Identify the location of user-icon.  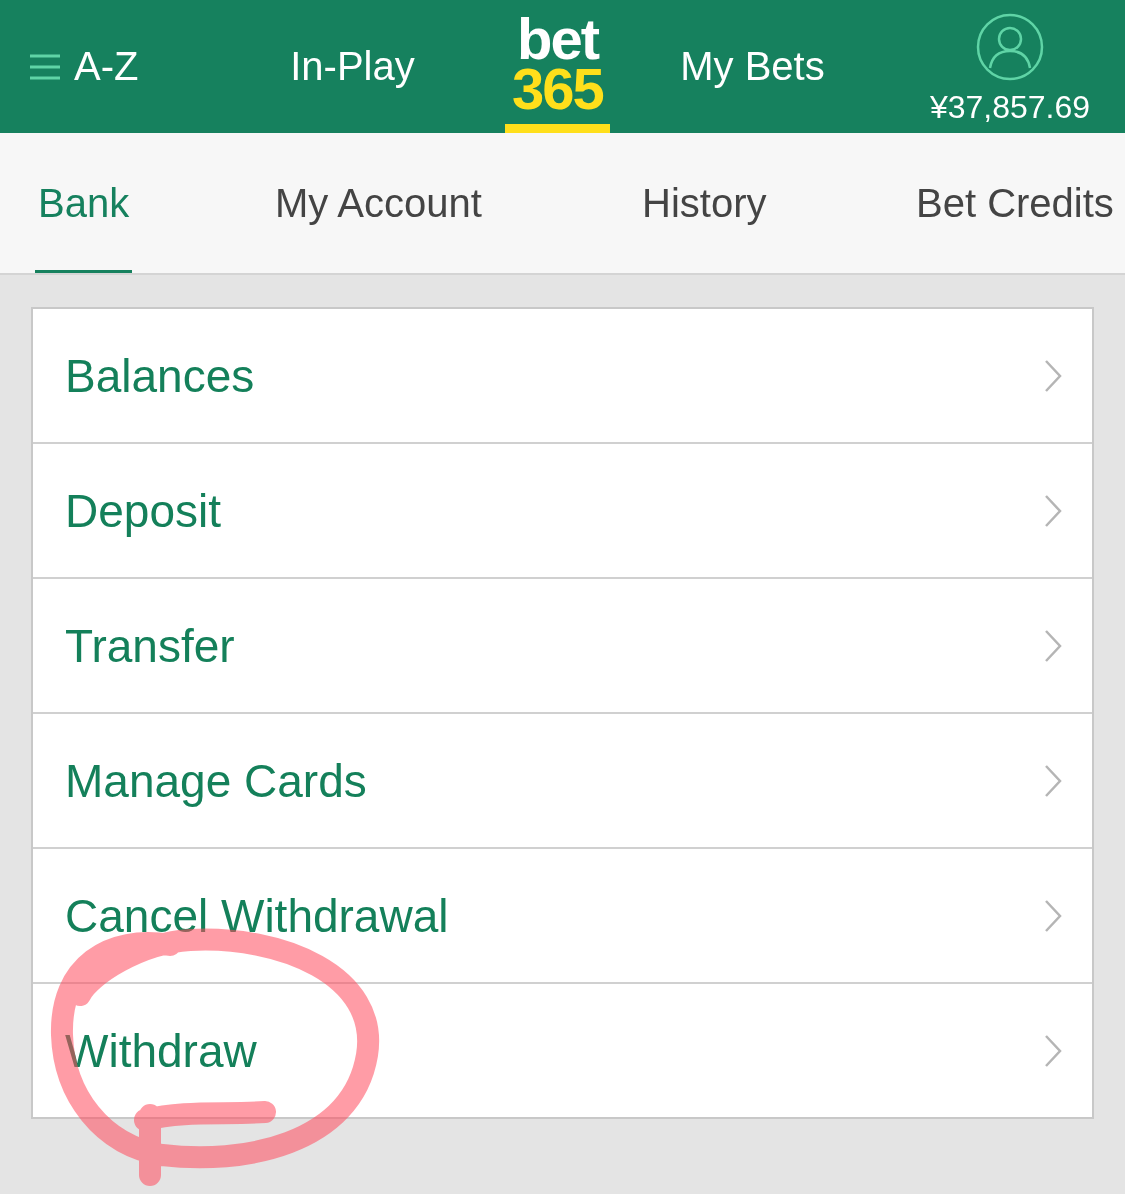
(1010, 47).